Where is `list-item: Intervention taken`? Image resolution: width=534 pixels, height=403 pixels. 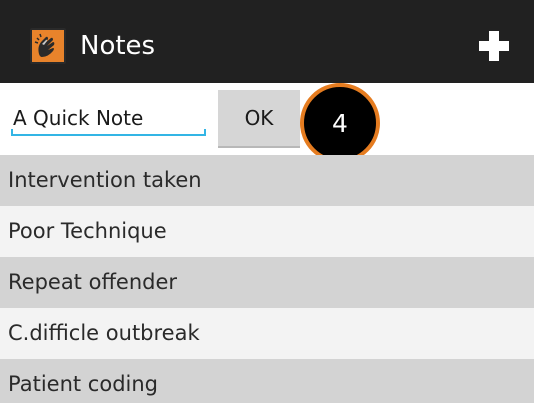
list-item: Intervention taken is located at coordinates (267, 180).